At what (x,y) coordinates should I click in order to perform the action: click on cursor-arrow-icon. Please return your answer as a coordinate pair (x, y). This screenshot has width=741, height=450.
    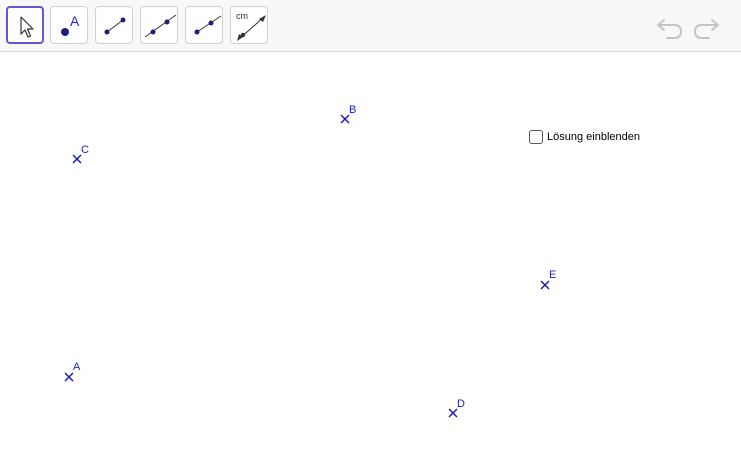
    Looking at the image, I should click on (27, 27).